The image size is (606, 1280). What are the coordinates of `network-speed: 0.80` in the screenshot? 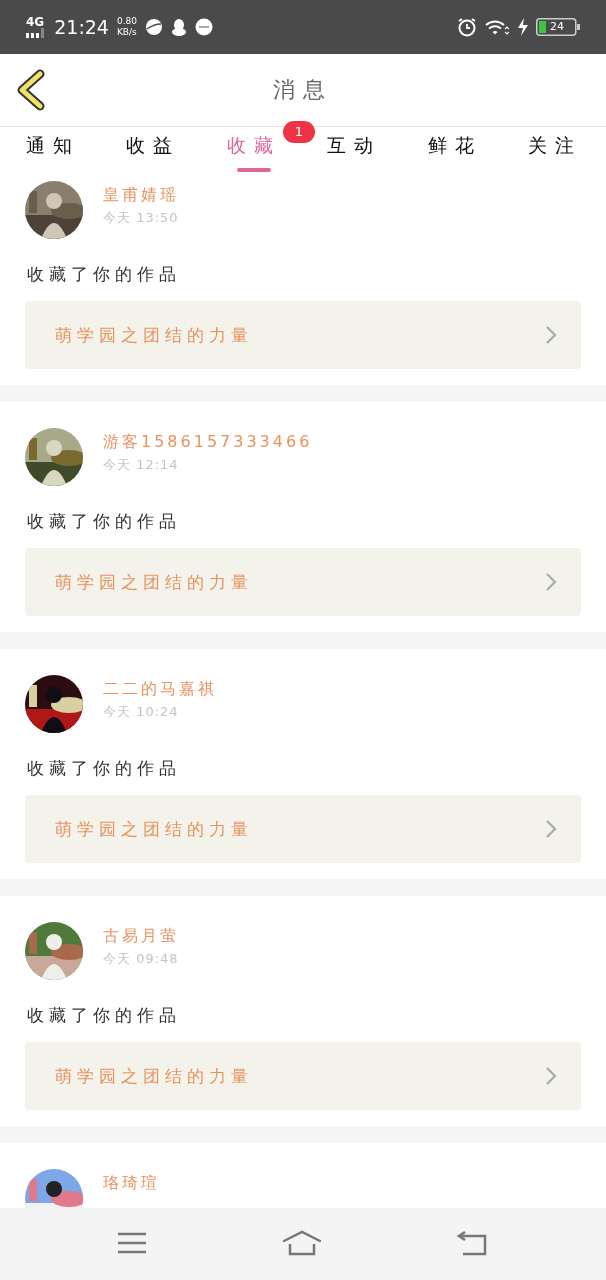 It's located at (126, 21).